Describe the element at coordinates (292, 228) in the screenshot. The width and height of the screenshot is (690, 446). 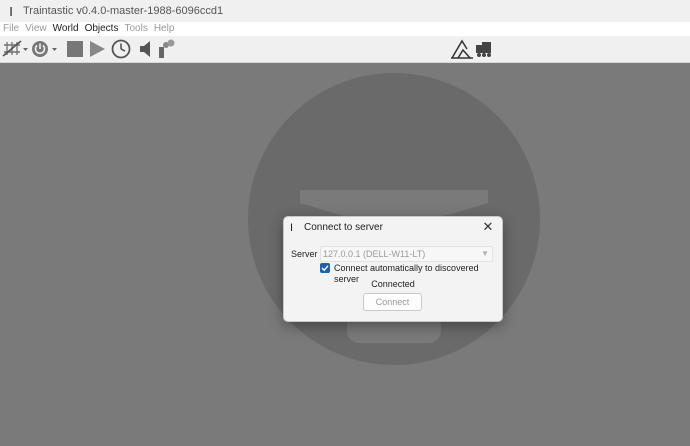
I see `dialog-app-icon: I` at that location.